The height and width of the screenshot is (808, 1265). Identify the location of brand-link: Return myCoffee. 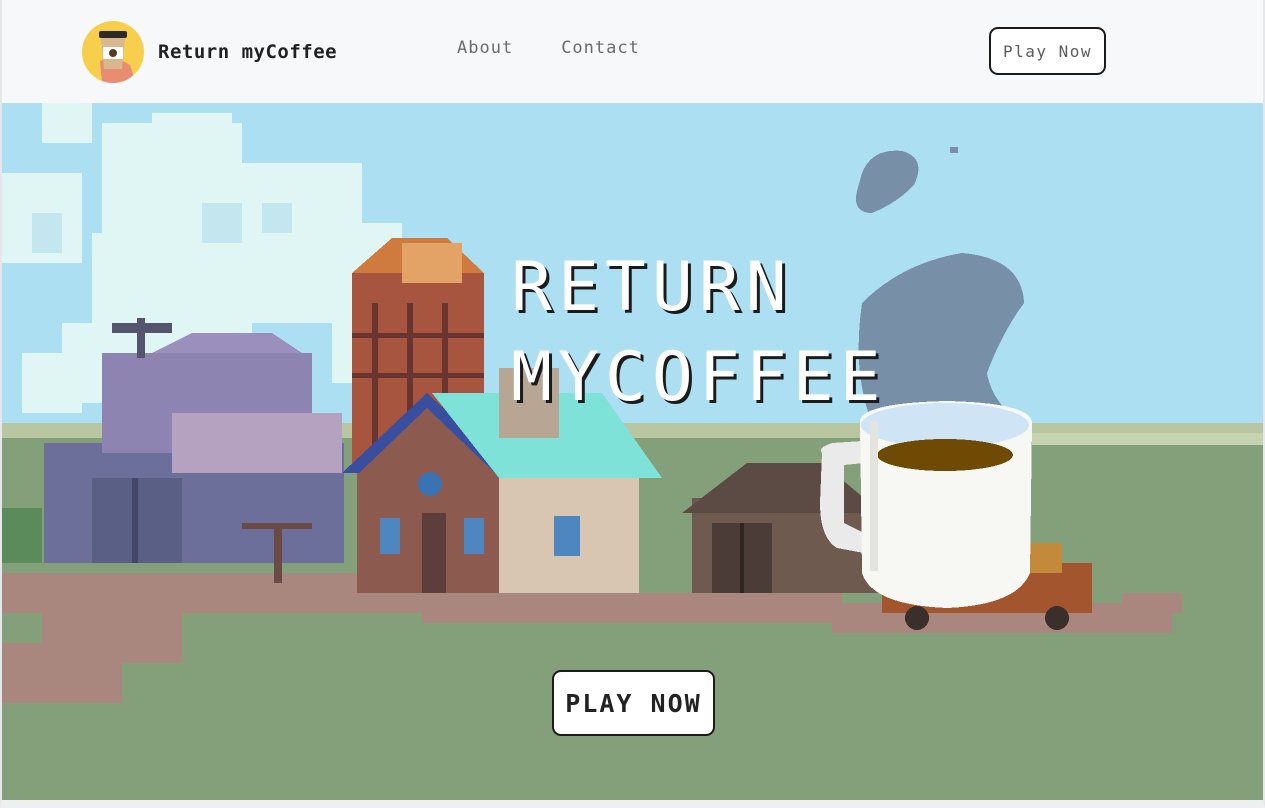
(209, 52).